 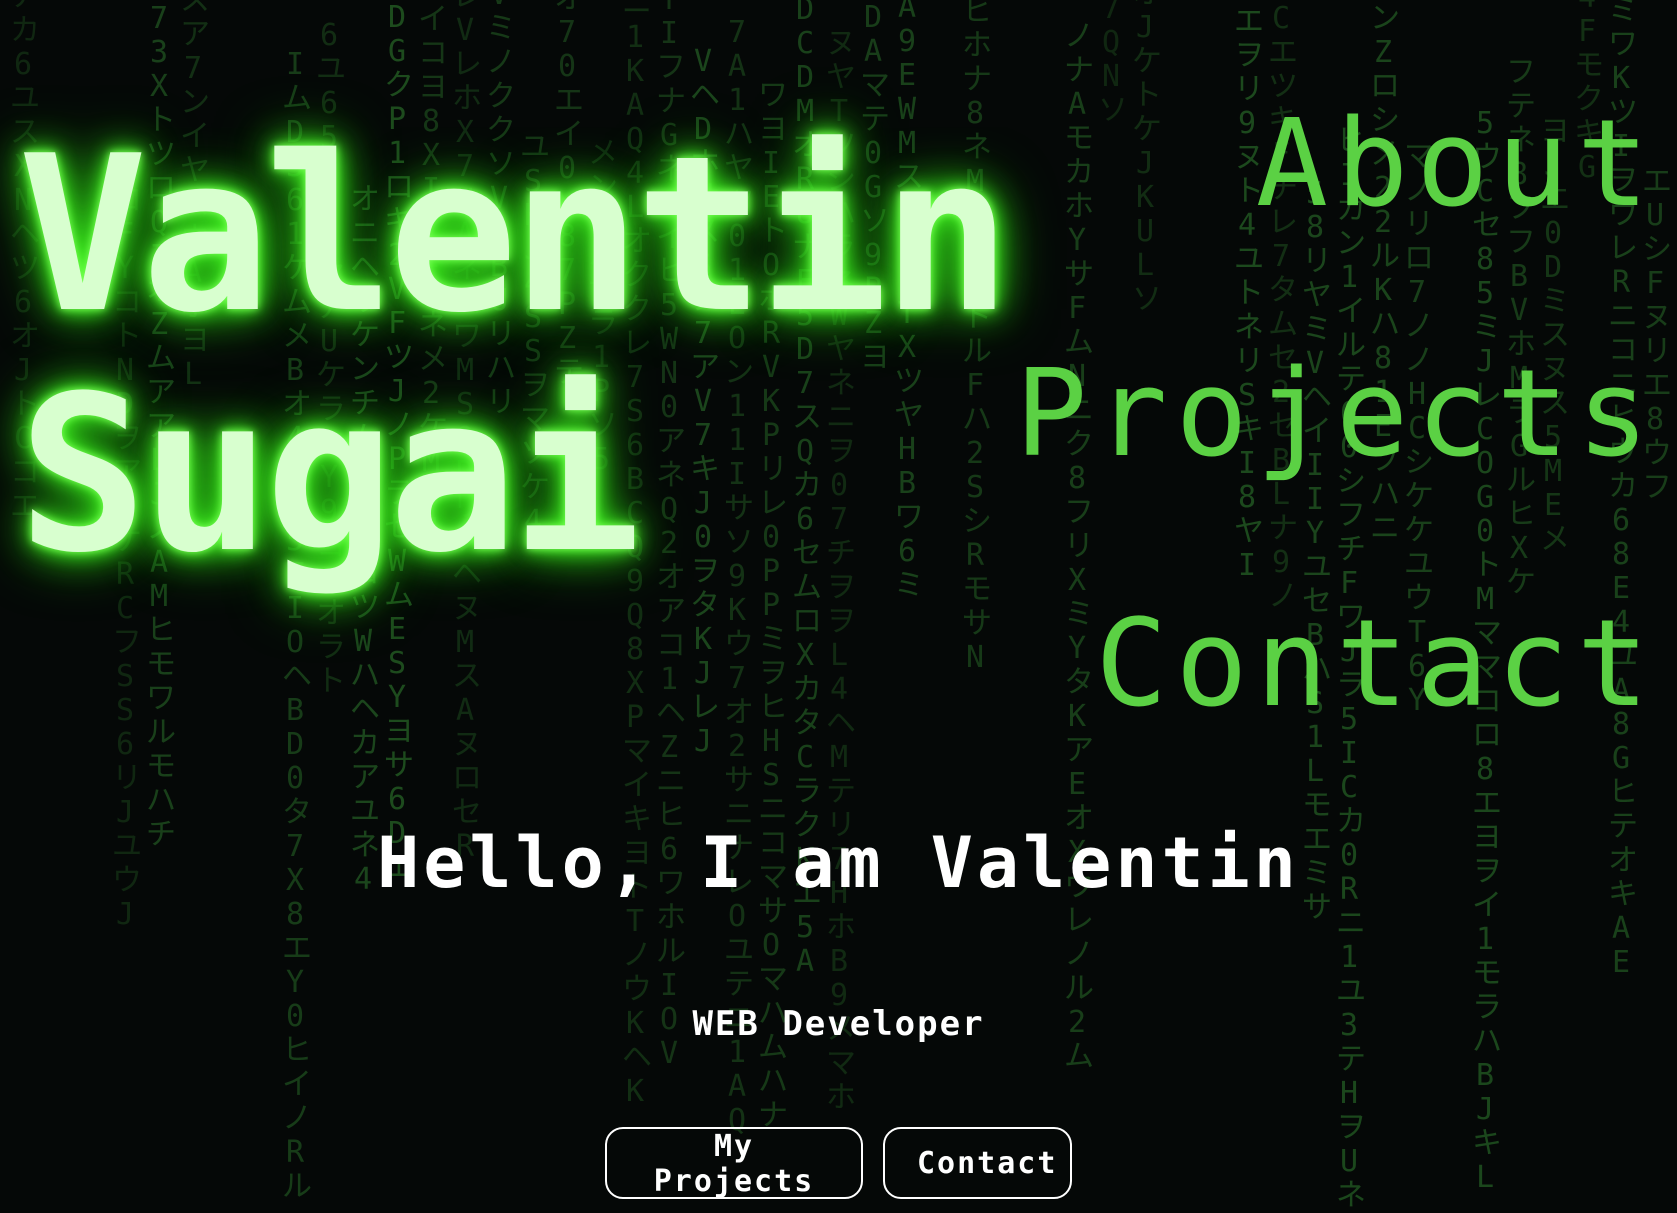 I want to click on nav-link-about: About, so click(x=1456, y=165).